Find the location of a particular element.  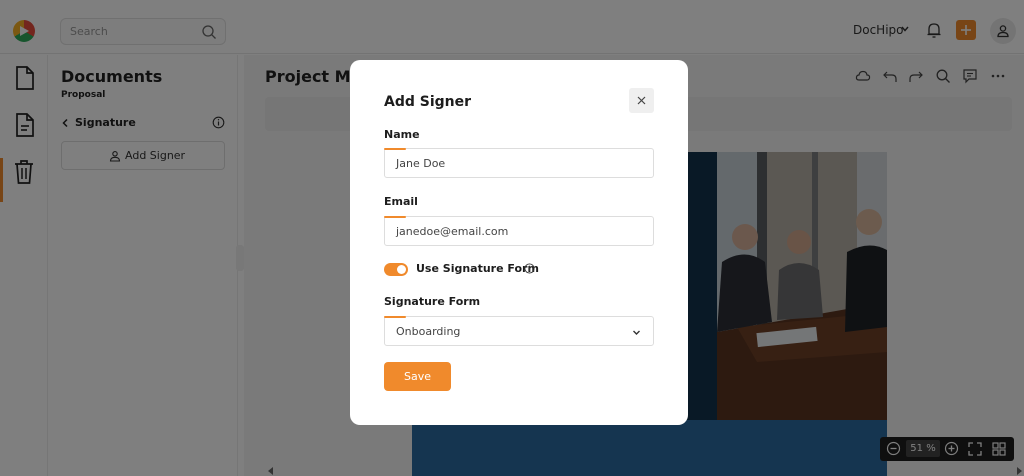

toggle-label: Use Signature Form is located at coordinates (477, 268).